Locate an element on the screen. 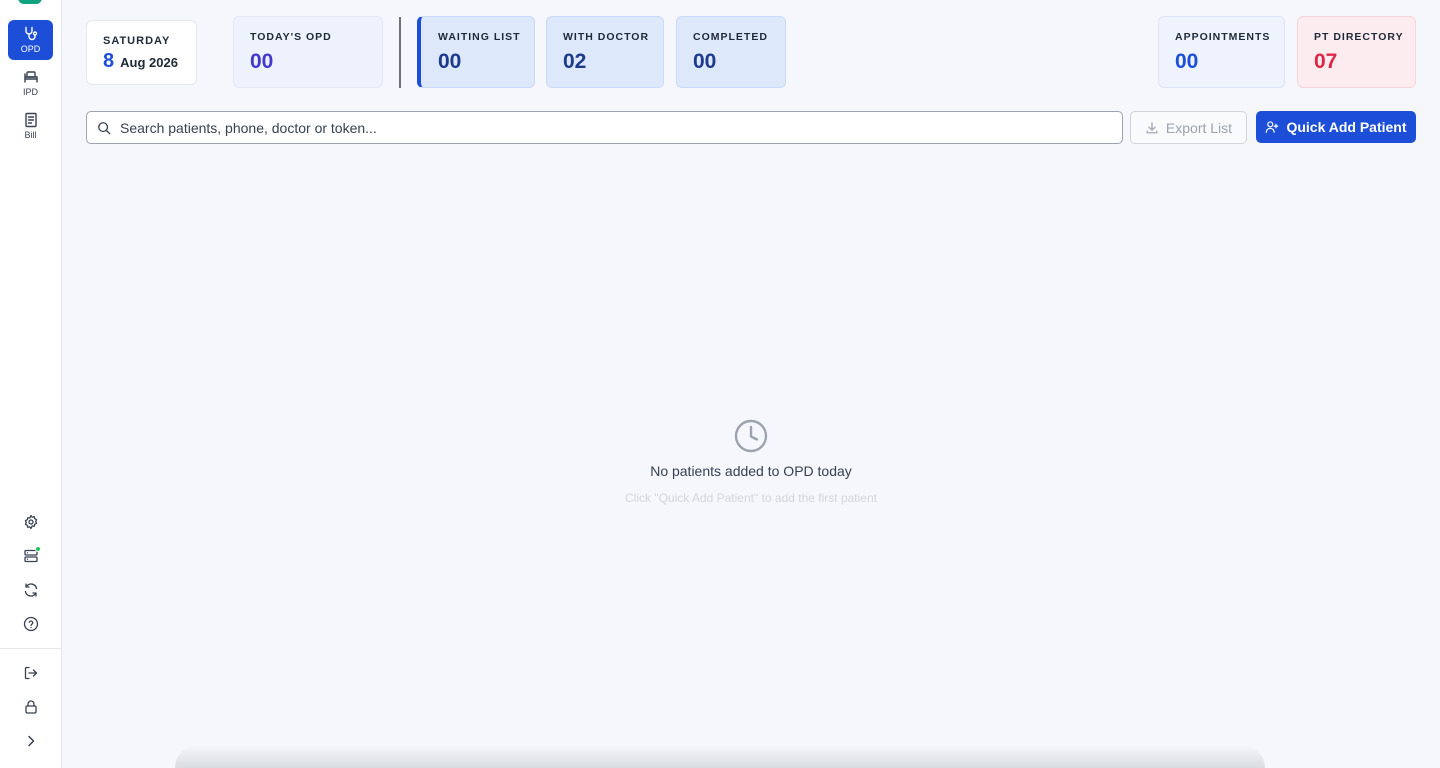 The image size is (1440, 768). quick-add-patient-label: Quick Add Patient is located at coordinates (1346, 127).